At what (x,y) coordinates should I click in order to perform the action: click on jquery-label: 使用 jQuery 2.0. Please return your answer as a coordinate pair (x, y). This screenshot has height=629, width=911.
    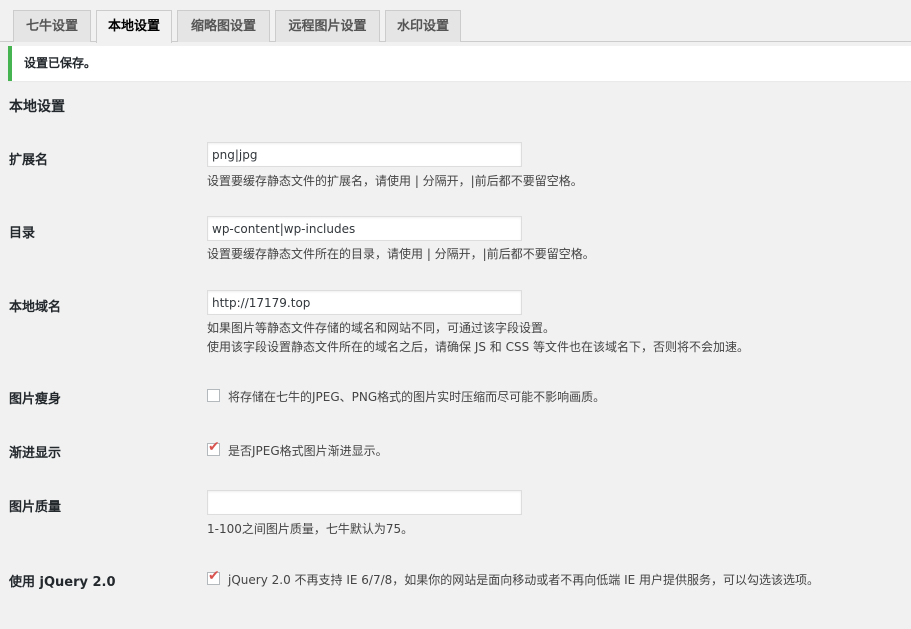
    Looking at the image, I should click on (62, 582).